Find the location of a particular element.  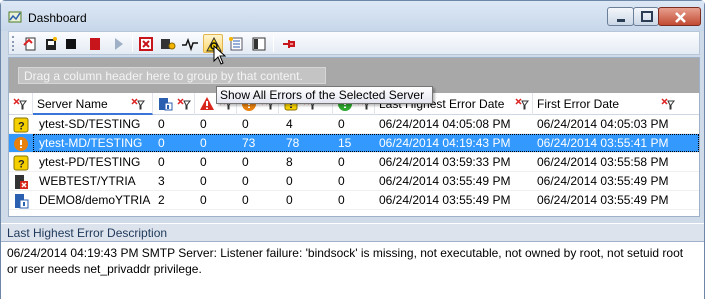

toolbar-stop-button is located at coordinates (71, 43).